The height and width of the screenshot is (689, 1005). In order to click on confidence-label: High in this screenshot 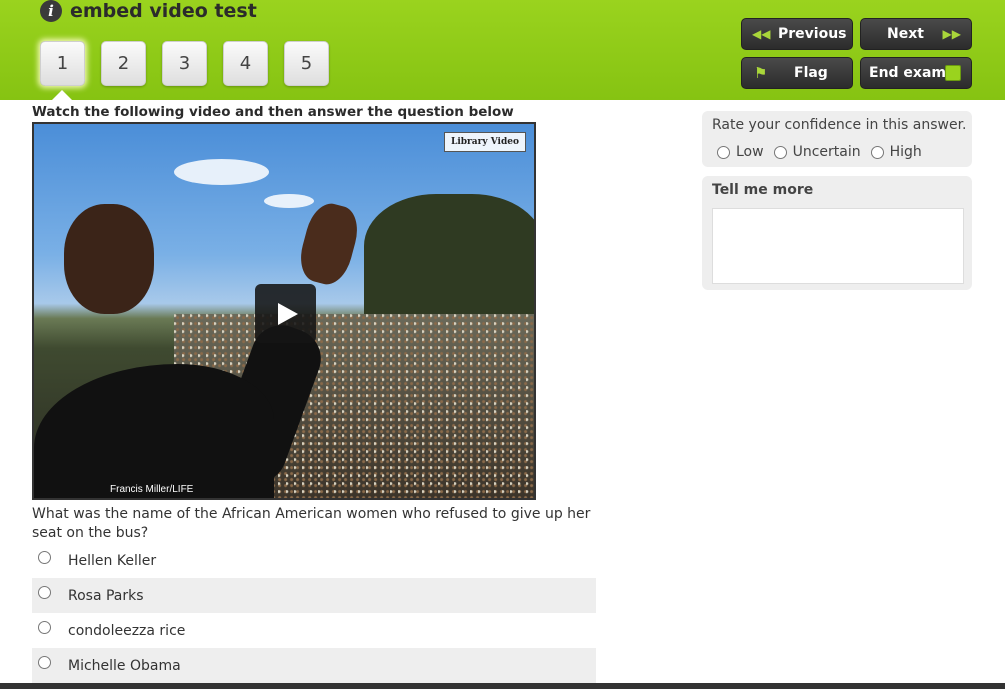, I will do `click(905, 152)`.